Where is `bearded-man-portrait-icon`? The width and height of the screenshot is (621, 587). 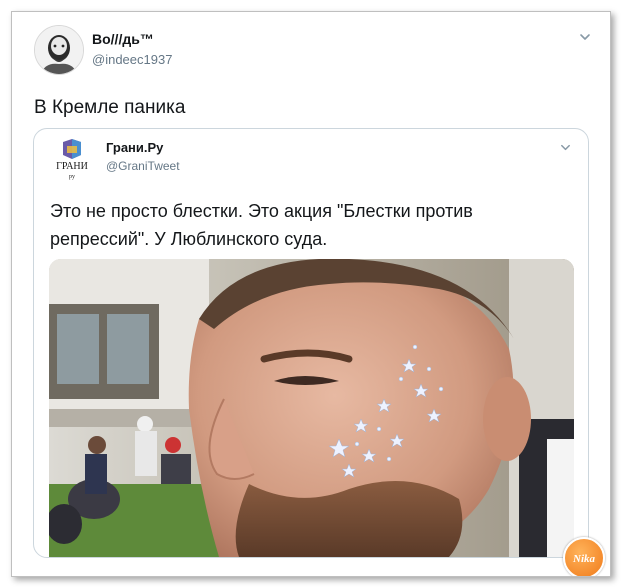
bearded-man-portrait-icon is located at coordinates (59, 50).